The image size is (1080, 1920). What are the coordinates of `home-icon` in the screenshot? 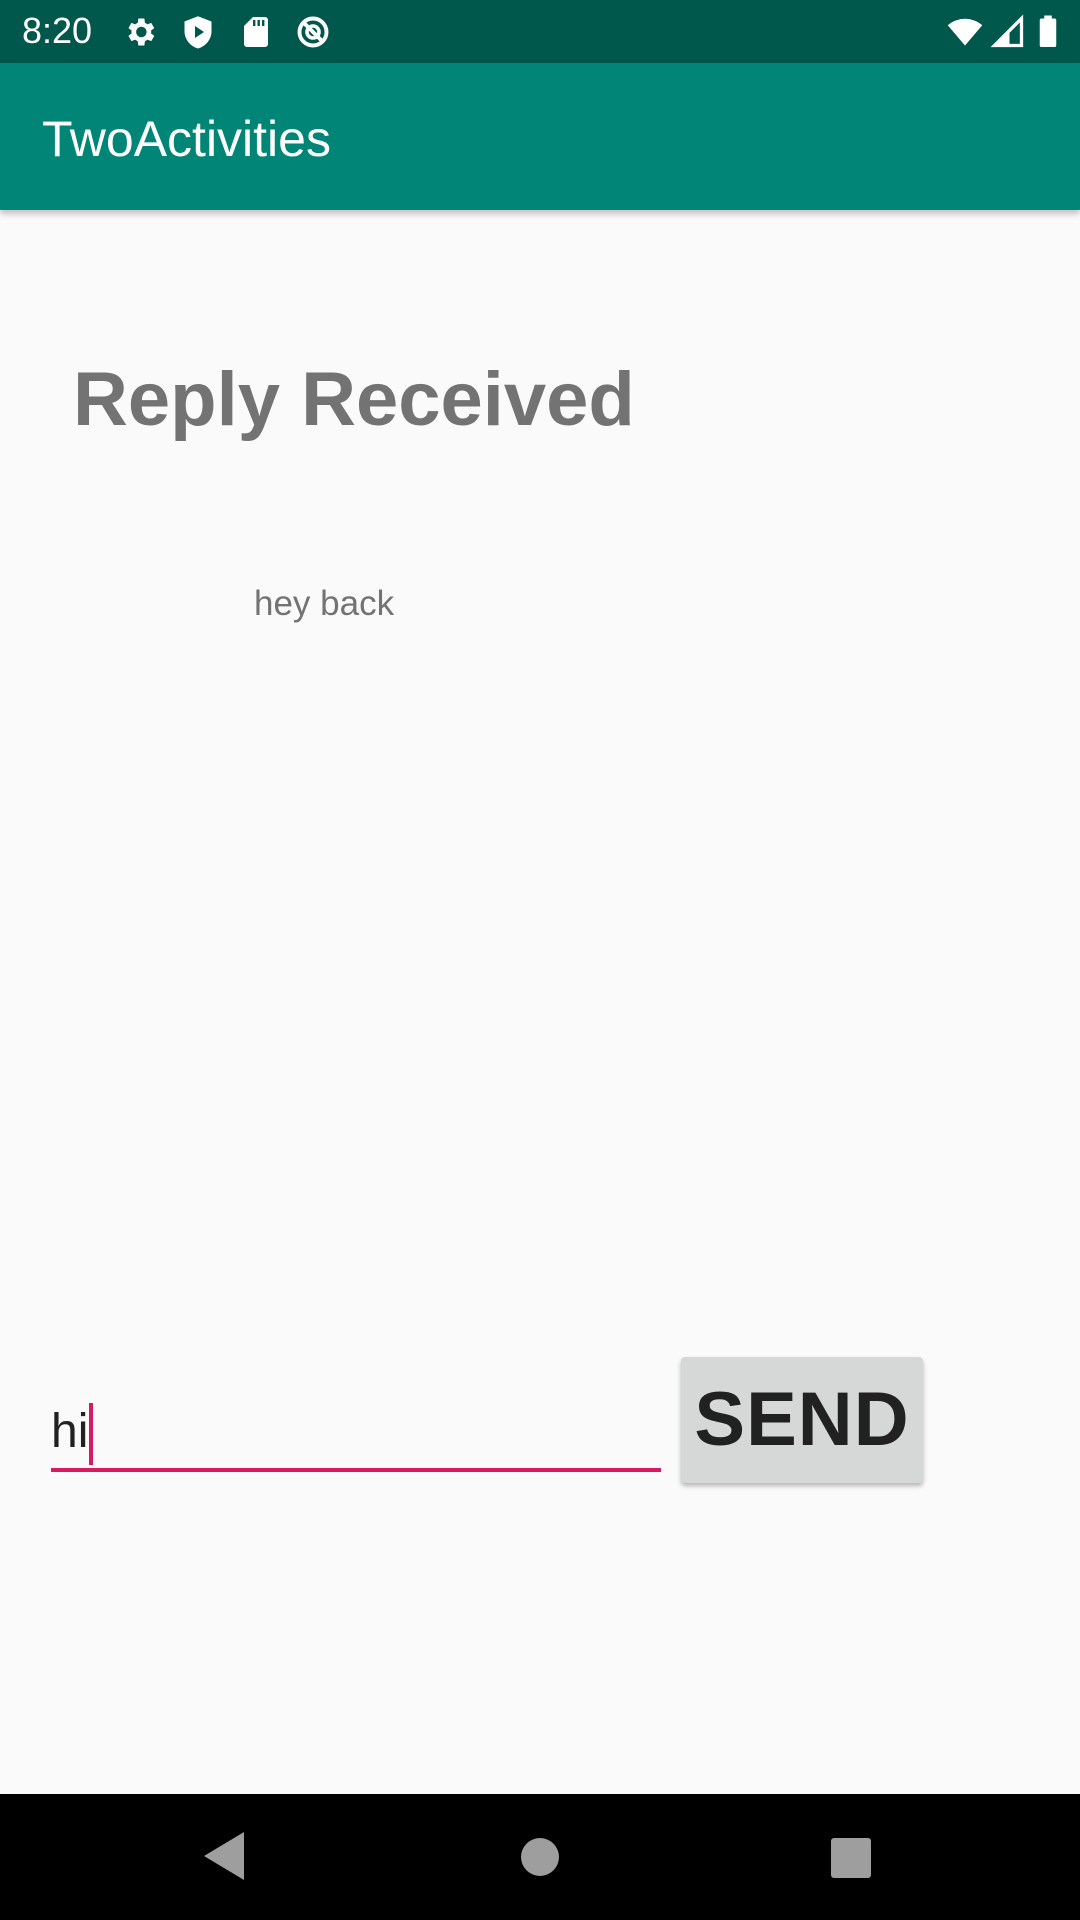 It's located at (540, 1857).